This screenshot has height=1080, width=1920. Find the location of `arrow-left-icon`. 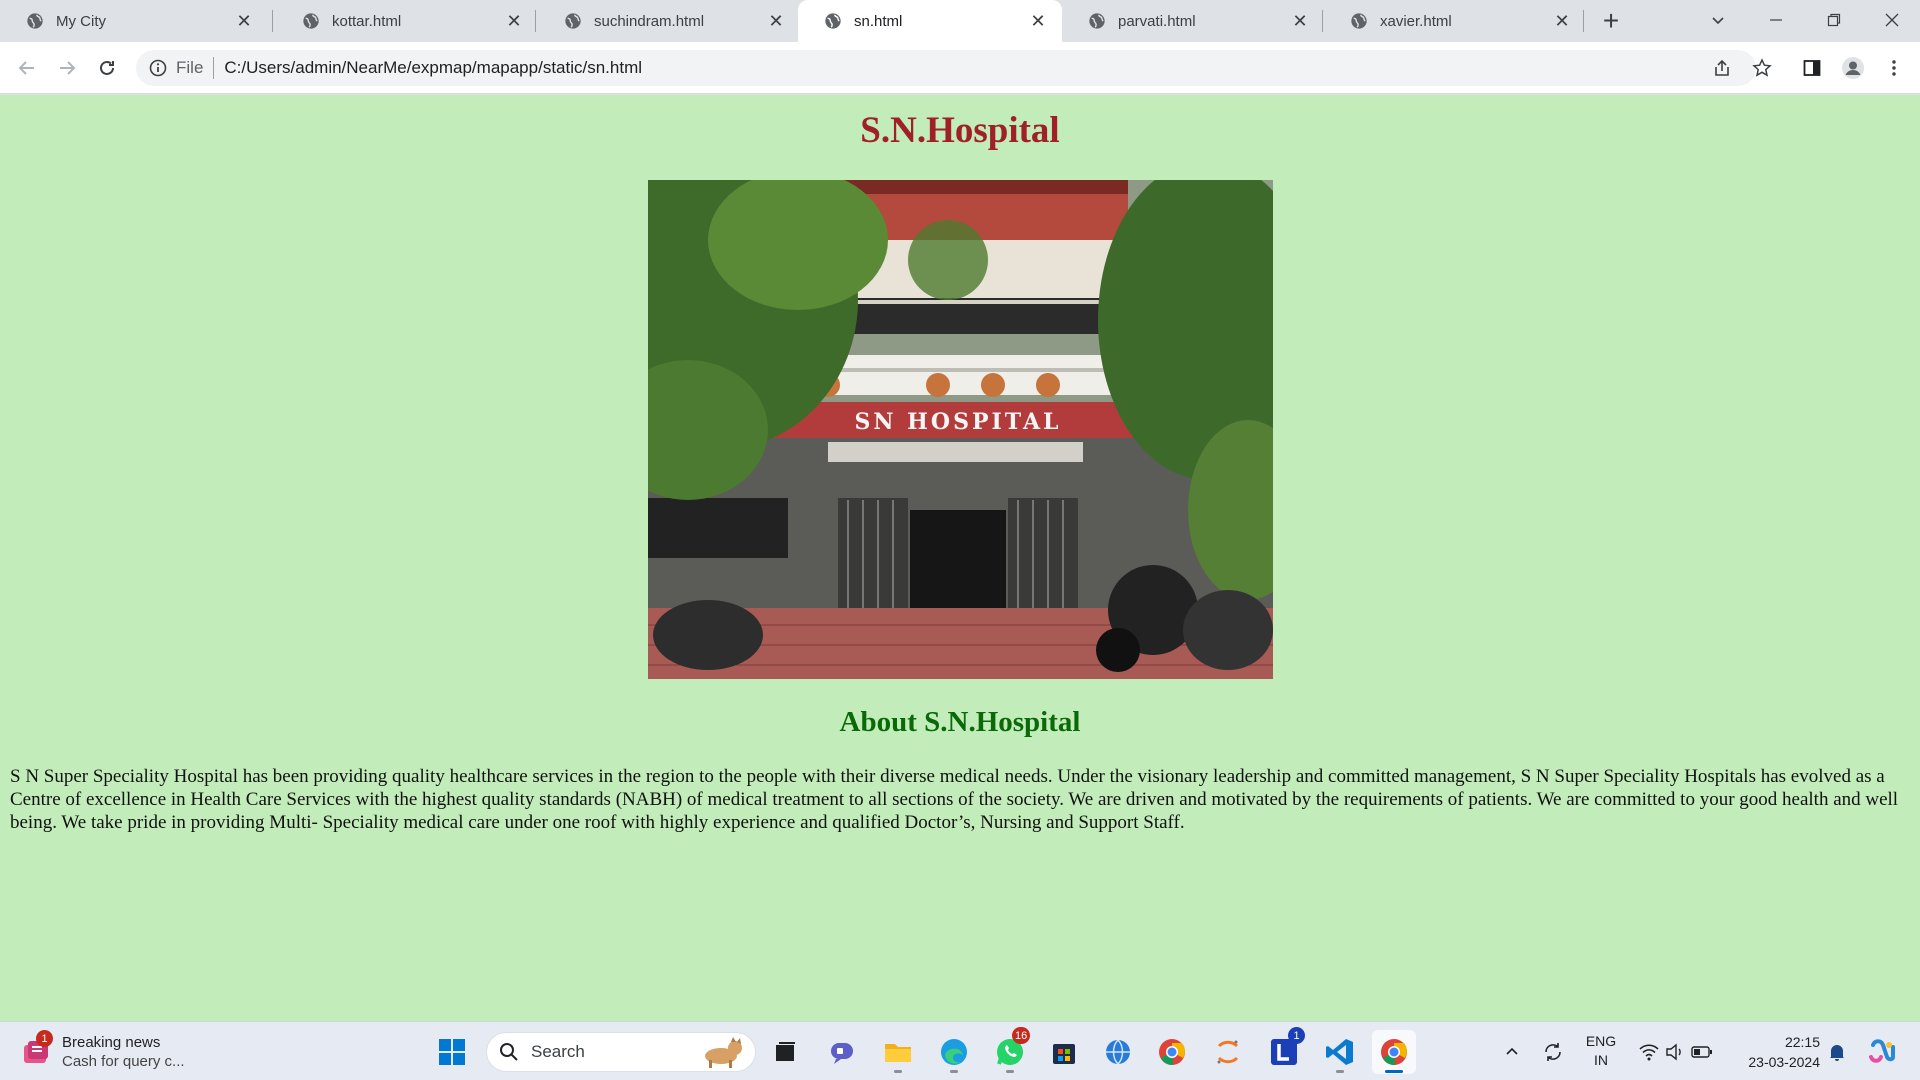

arrow-left-icon is located at coordinates (26, 68).